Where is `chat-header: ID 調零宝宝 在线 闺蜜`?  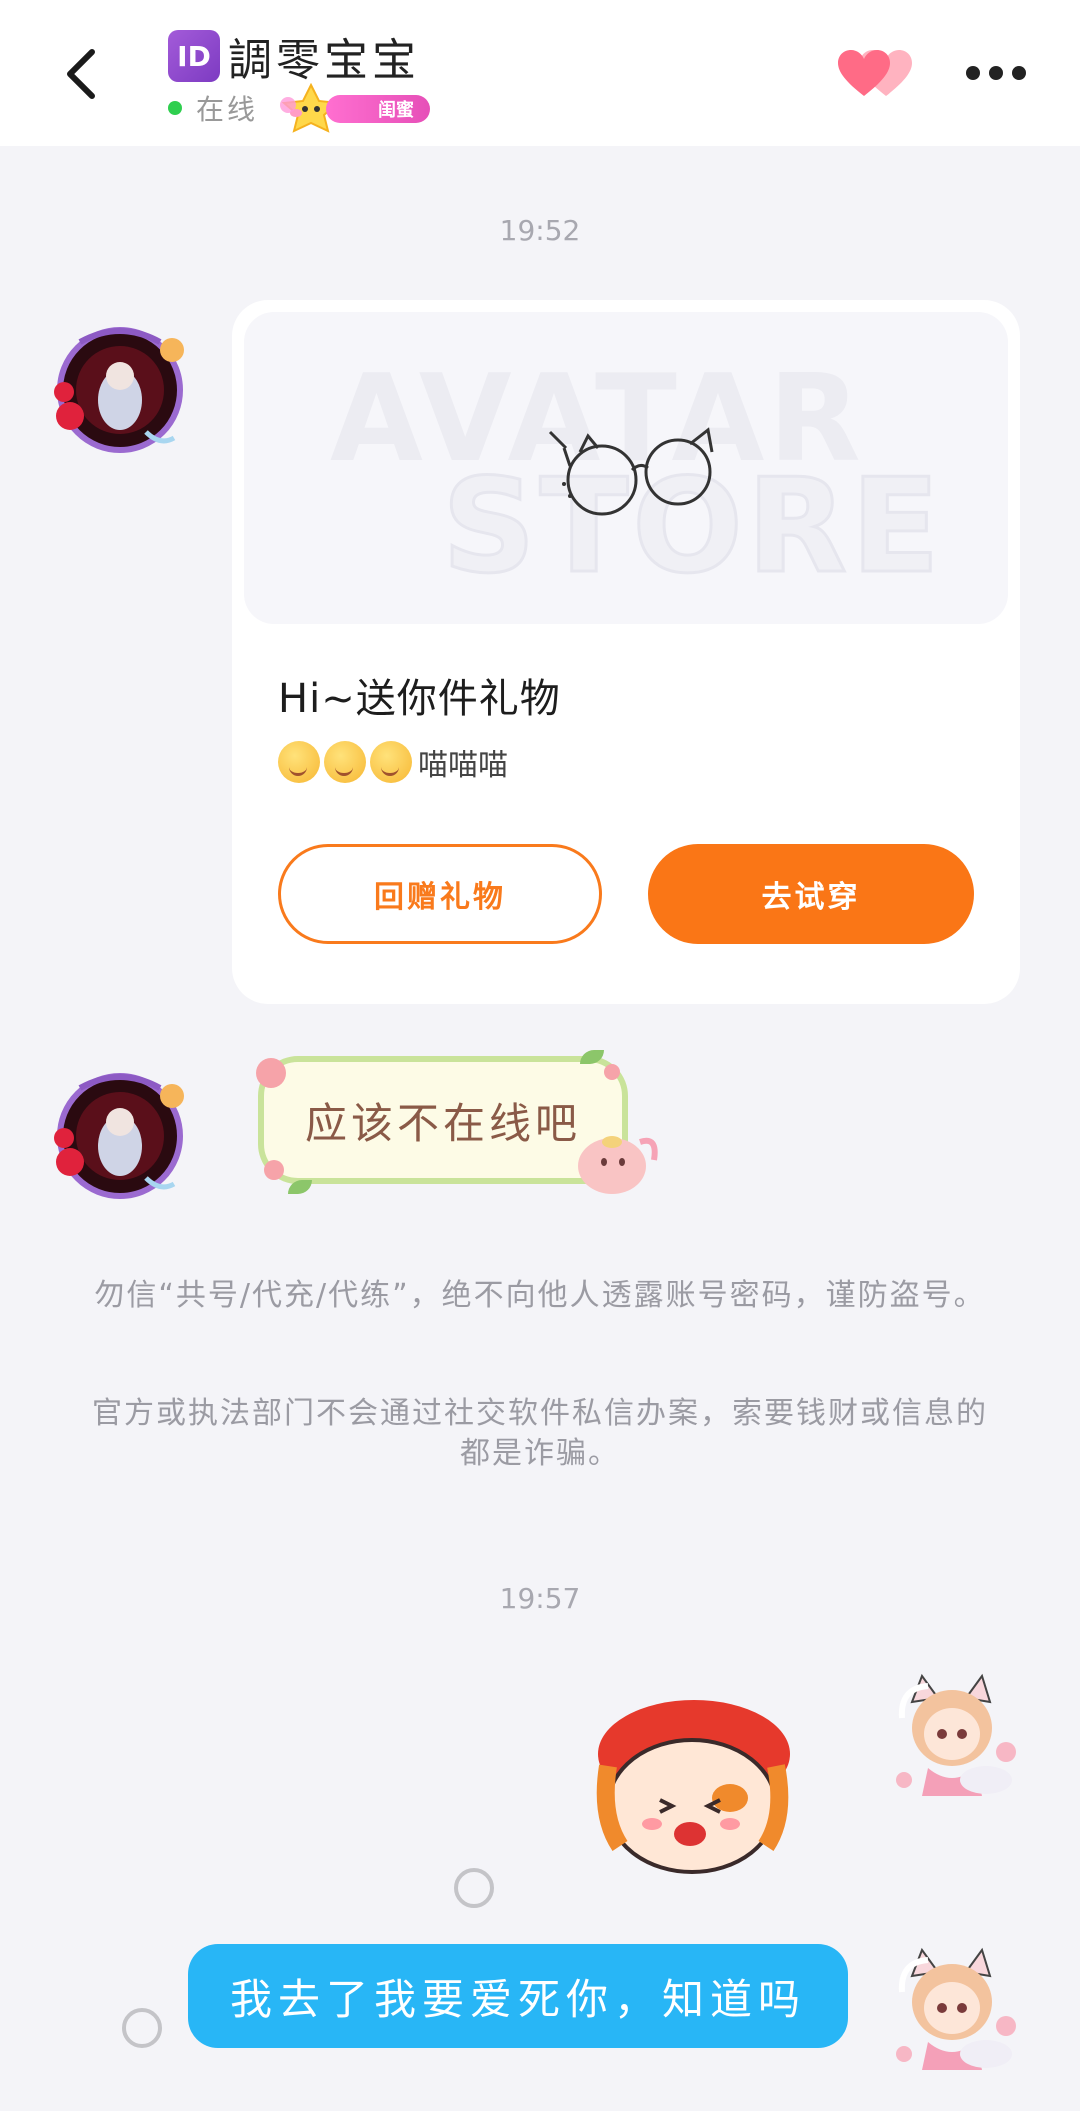
chat-header: ID 調零宝宝 在线 闺蜜 is located at coordinates (540, 73).